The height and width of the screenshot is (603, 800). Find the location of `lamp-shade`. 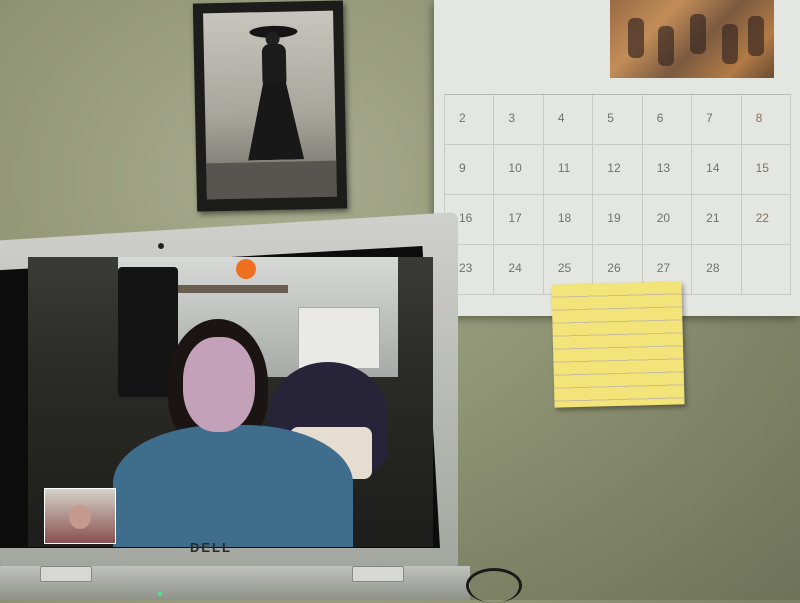

lamp-shade is located at coordinates (246, 269).